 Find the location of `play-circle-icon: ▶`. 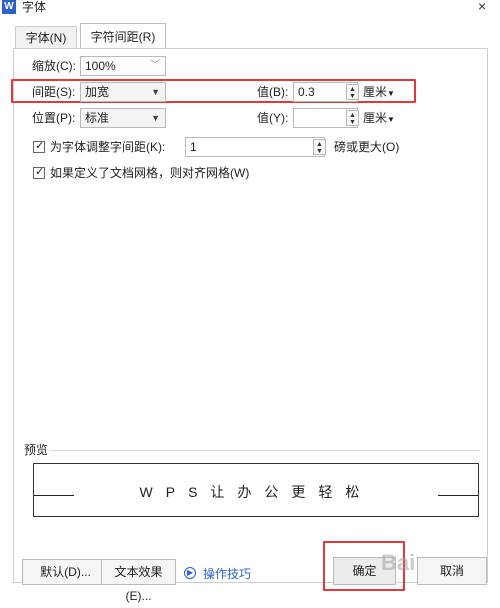

play-circle-icon: ▶ is located at coordinates (190, 573).